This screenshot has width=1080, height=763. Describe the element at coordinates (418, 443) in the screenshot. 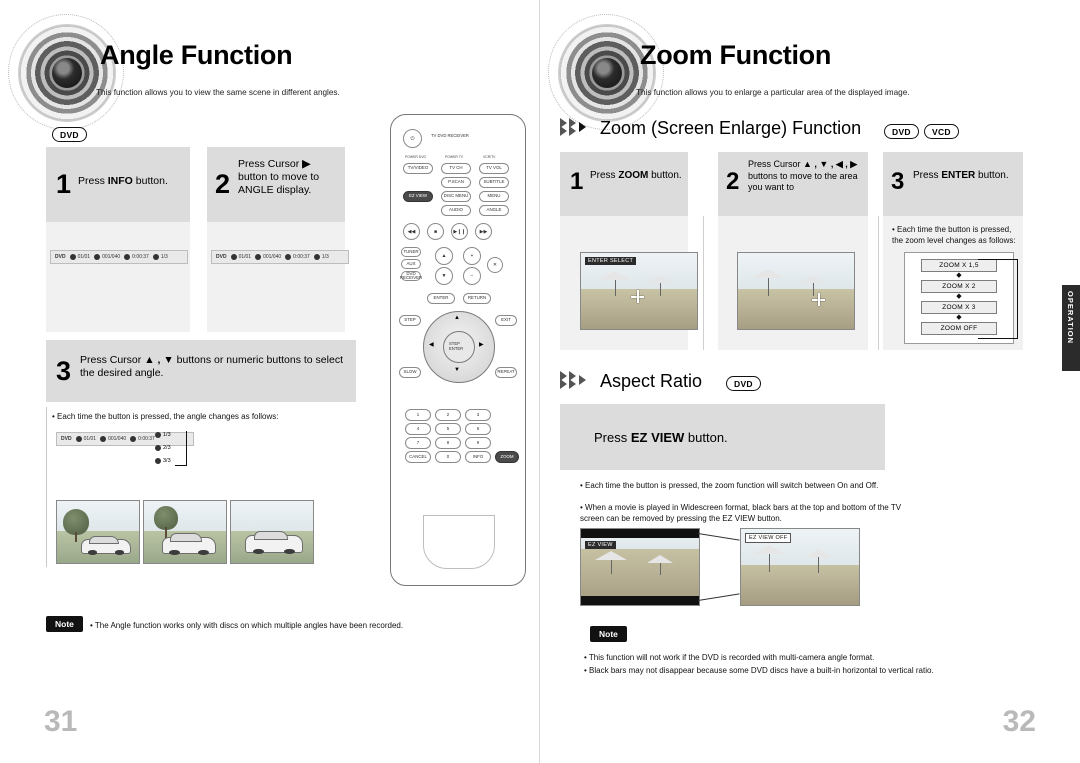

I see `remote-key-7: 7` at that location.